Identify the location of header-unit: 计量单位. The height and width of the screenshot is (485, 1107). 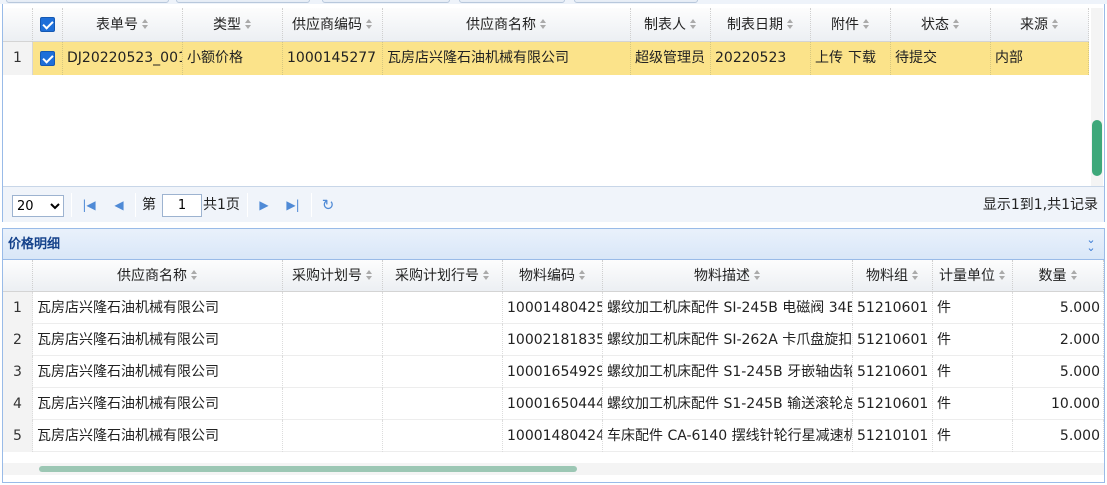
(973, 276).